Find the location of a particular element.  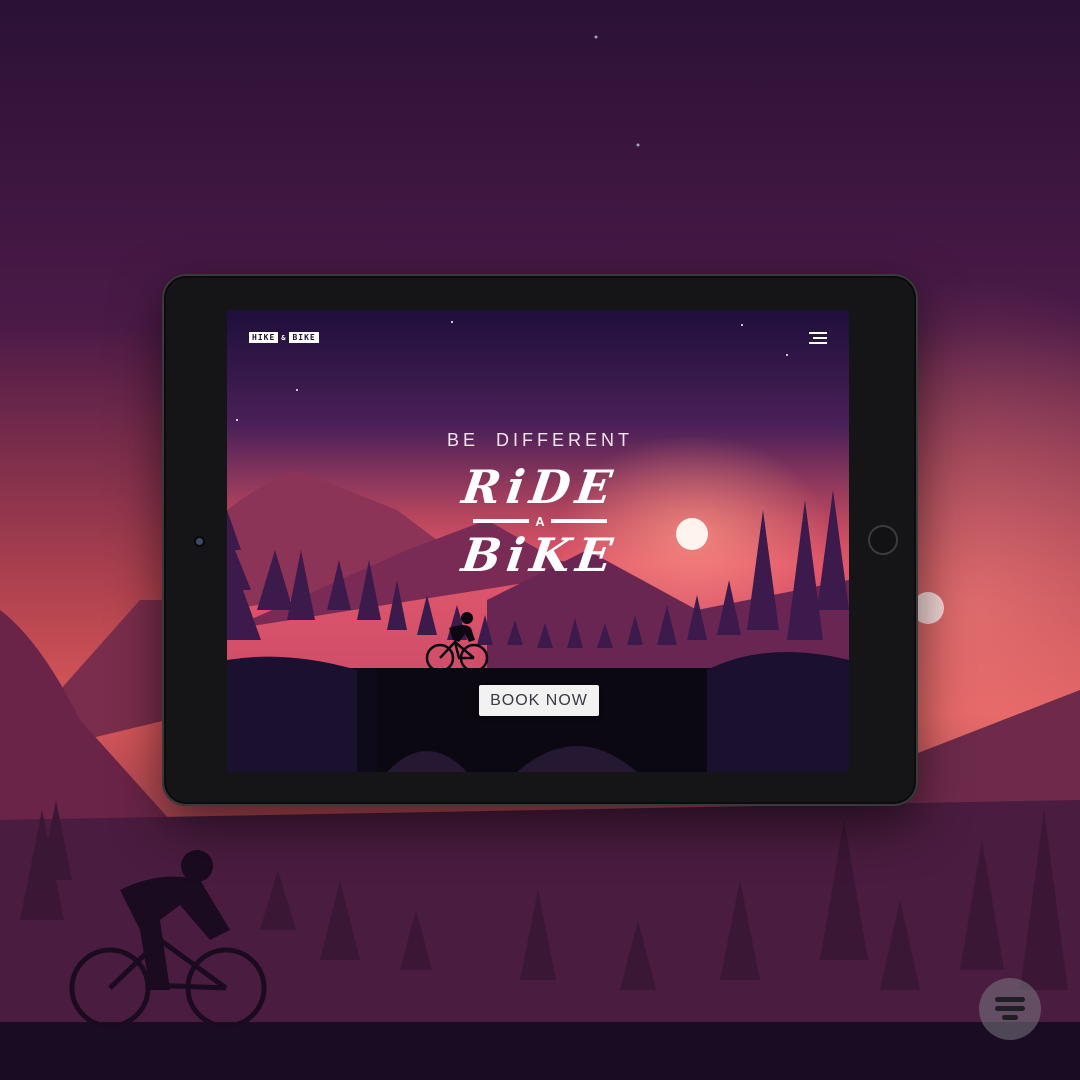

headline-ride: RiDE is located at coordinates (540, 487).